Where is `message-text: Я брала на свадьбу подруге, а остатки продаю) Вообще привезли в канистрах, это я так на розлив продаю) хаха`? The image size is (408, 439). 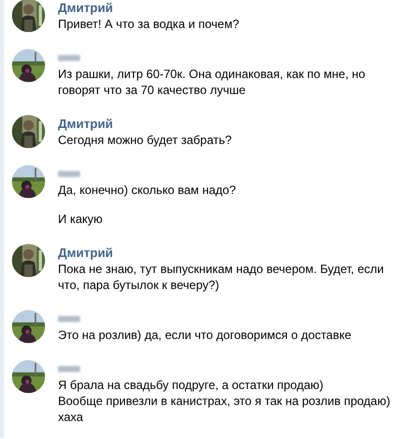 message-text: Я брала на свадьбу подруге, а остатки продаю) Вообще привезли в канистрах, это я так на розлив продаю) хаха is located at coordinates (225, 401).